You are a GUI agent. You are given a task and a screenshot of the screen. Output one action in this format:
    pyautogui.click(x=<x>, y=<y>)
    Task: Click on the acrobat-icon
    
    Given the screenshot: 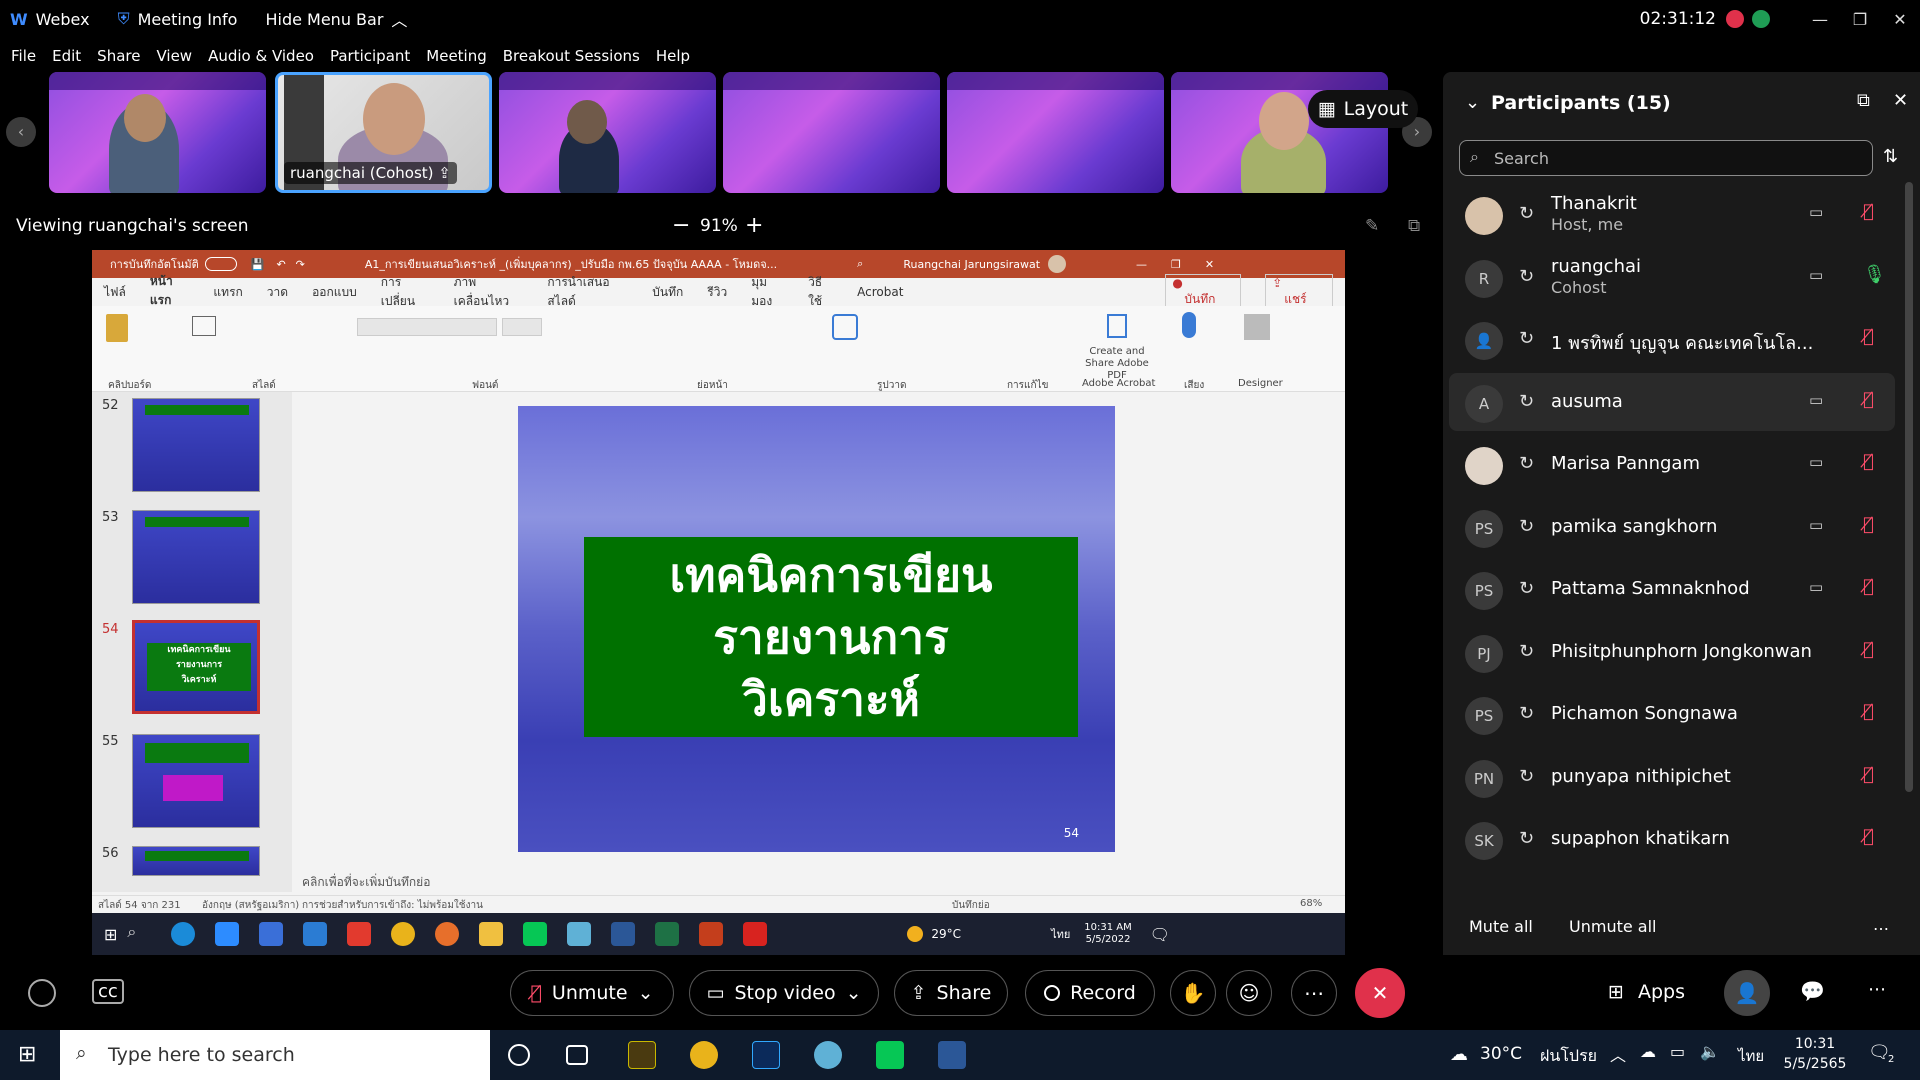 What is the action you would take?
    pyautogui.click(x=755, y=934)
    